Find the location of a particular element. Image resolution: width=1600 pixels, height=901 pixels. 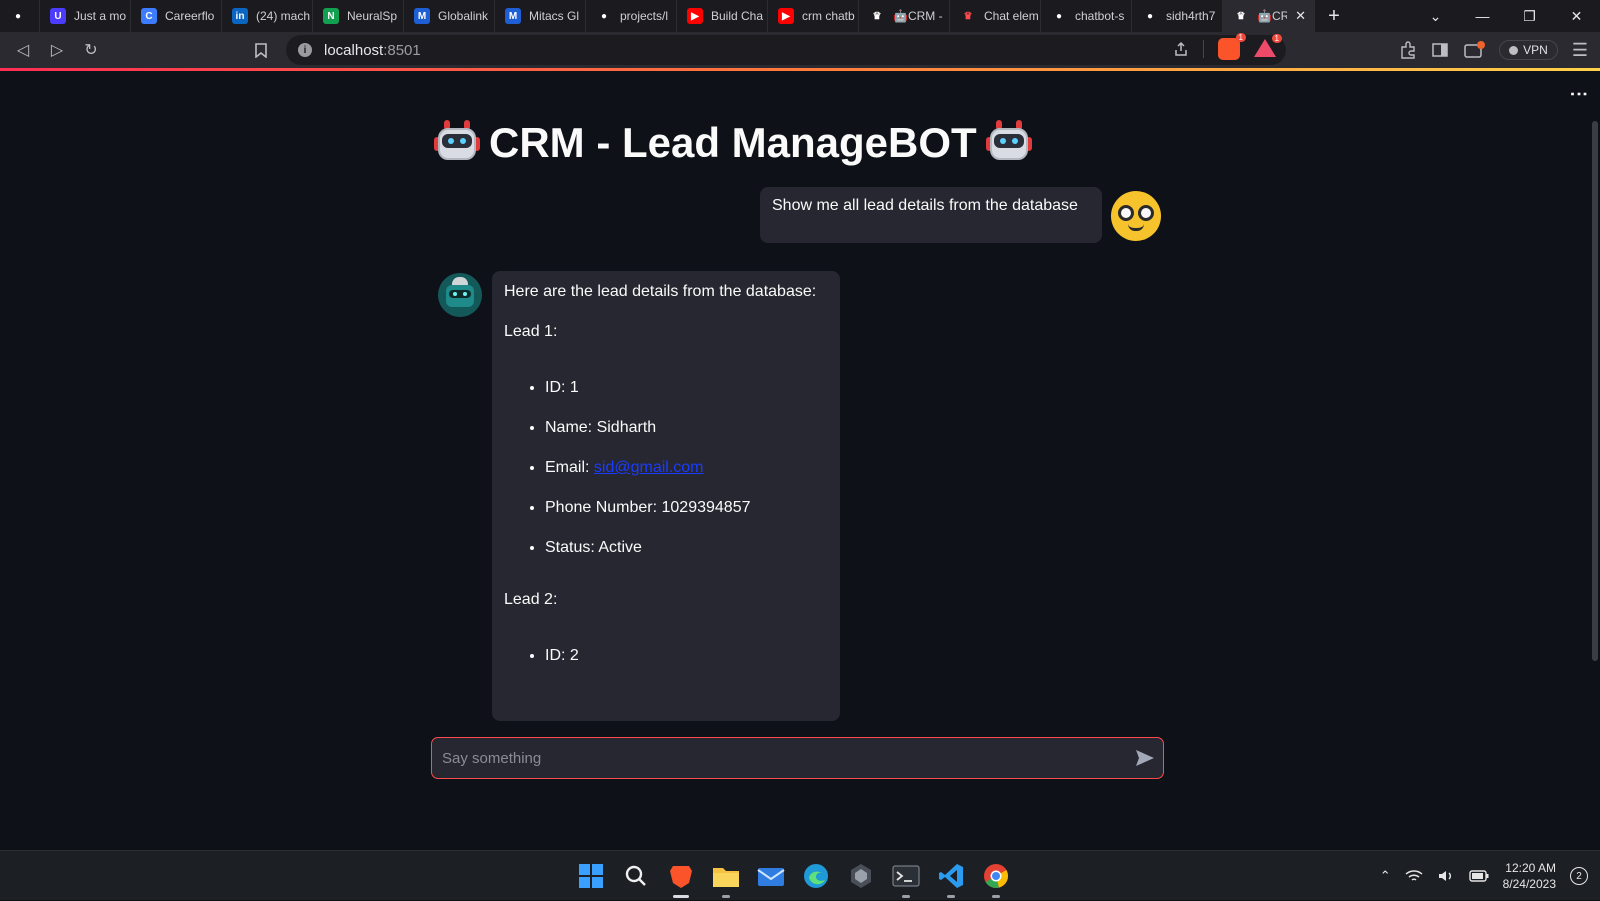

chat-input-box is located at coordinates (797, 758).